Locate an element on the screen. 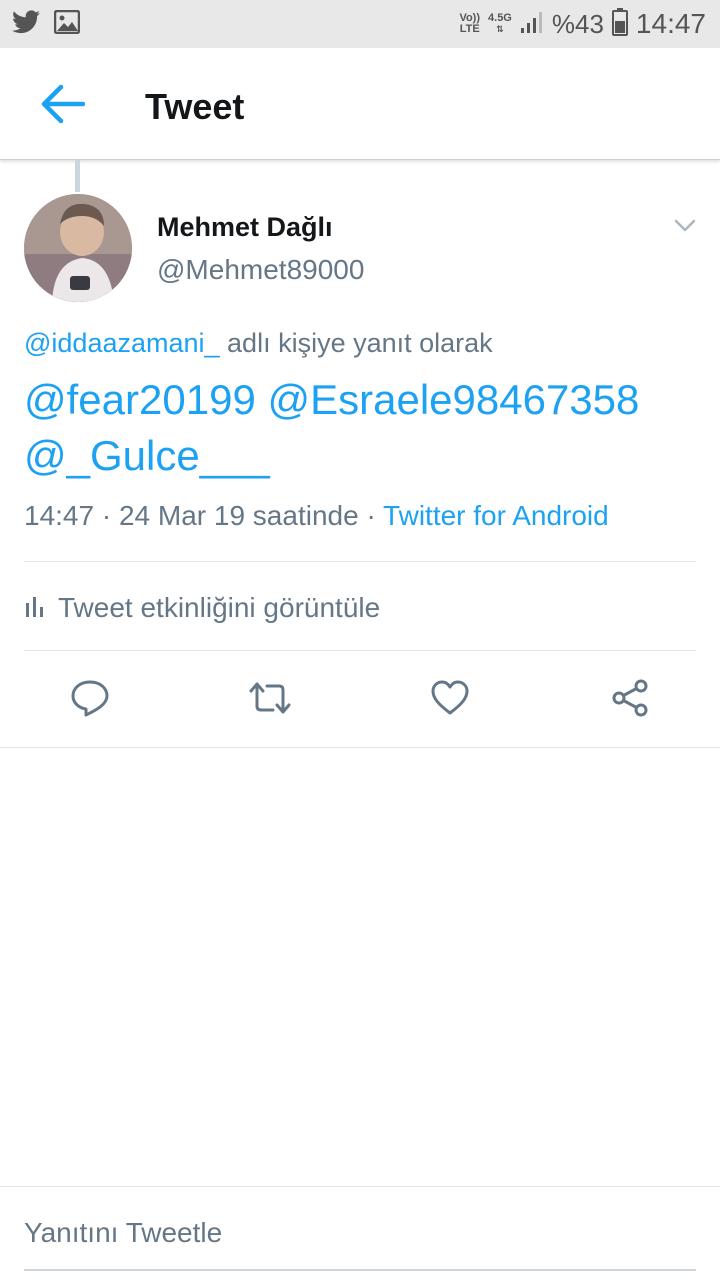 Image resolution: width=720 pixels, height=1280 pixels. retweet-button is located at coordinates (270, 700).